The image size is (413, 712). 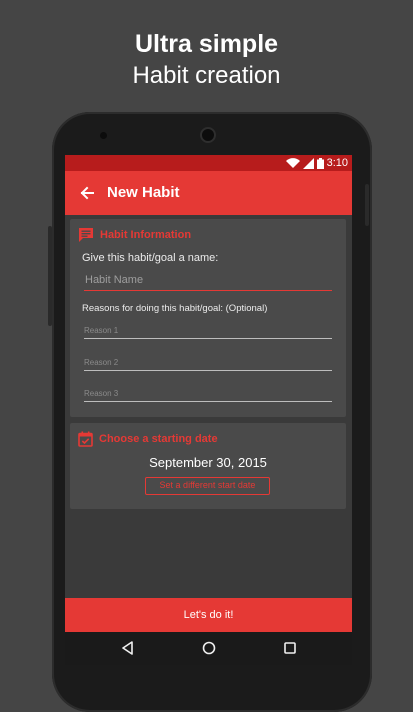 I want to click on reason-1-placeholder: Reason 1, so click(x=101, y=330).